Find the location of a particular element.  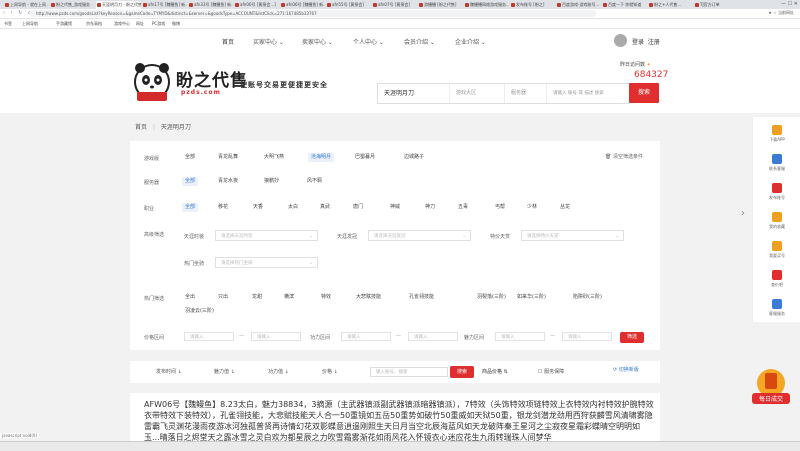

sort-publish-time: 发布时间 ↓ is located at coordinates (169, 371).